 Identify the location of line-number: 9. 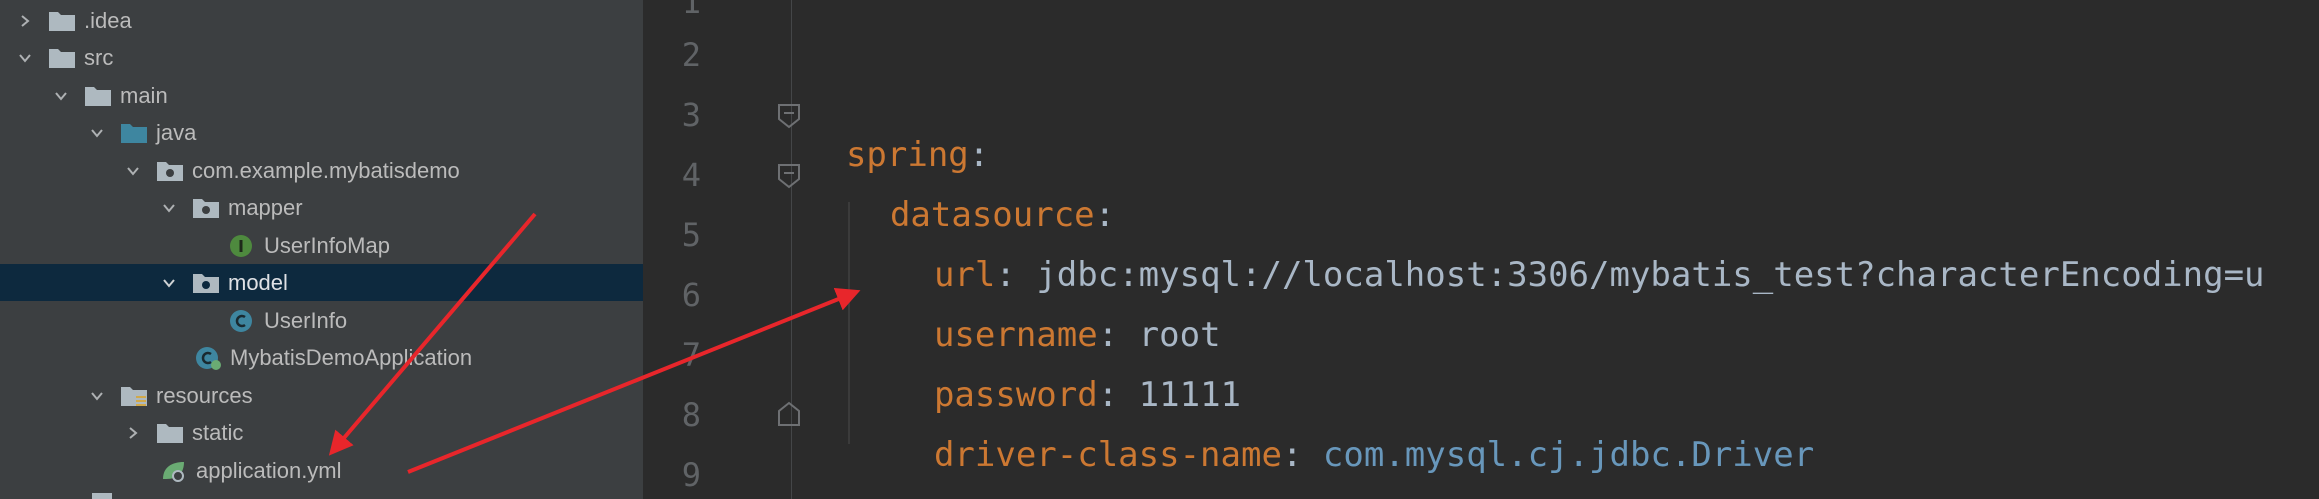
(691, 475).